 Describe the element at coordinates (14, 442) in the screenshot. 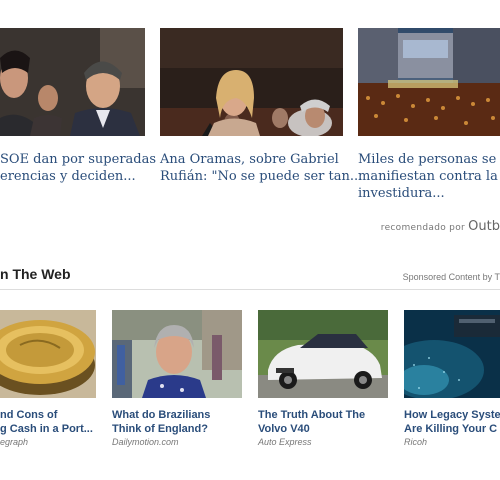

I see `sponsored-source-1: egraph` at that location.